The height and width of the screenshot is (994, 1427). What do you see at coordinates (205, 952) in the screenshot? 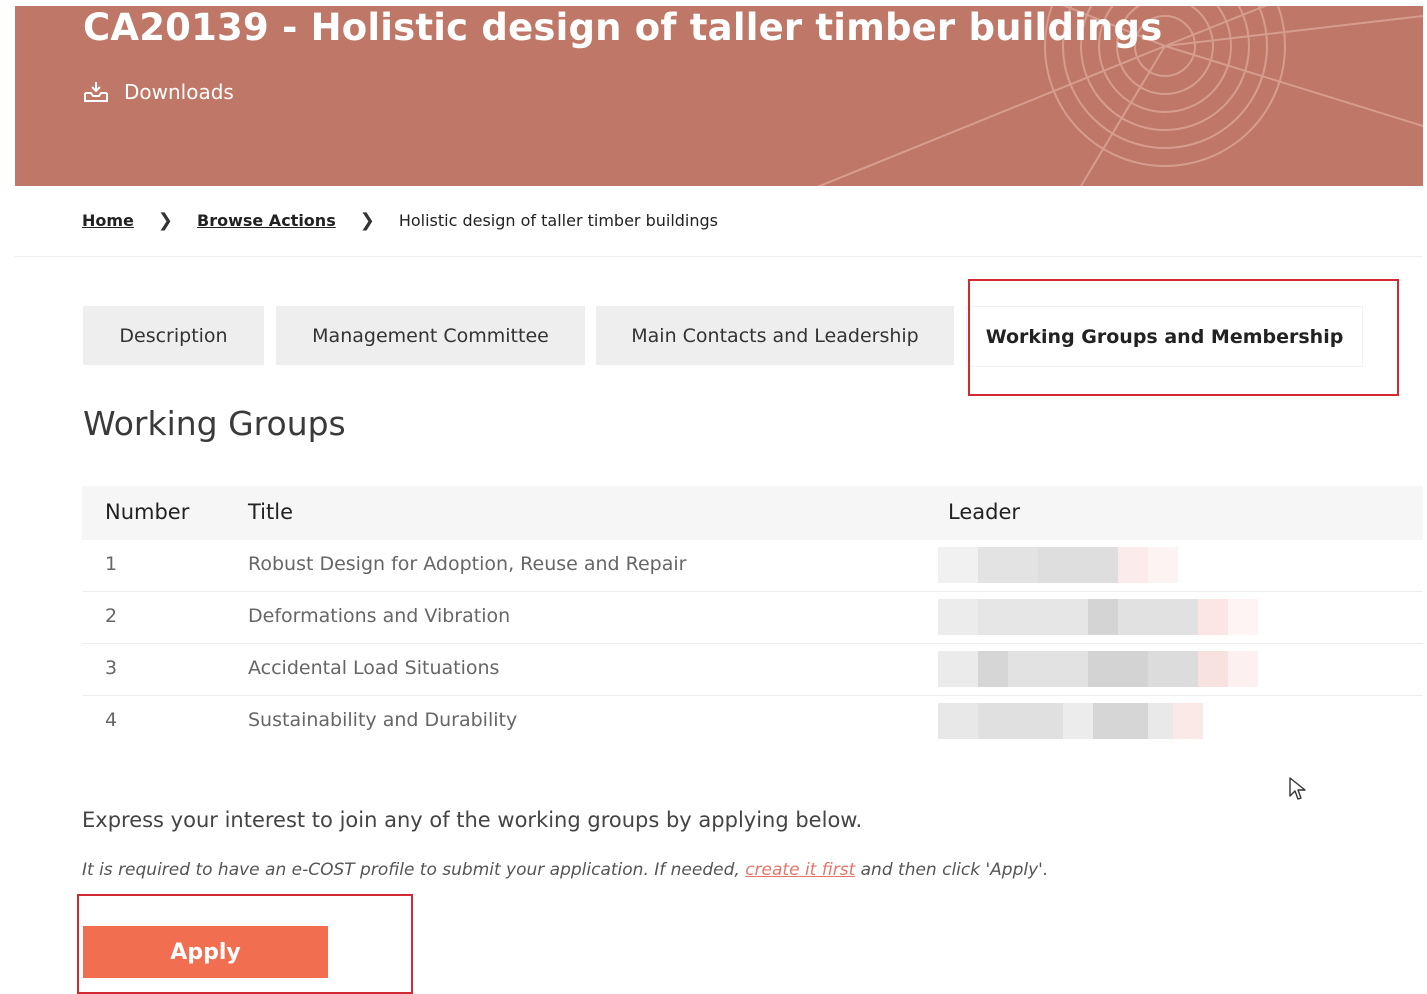
I see `apply-button: Apply` at bounding box center [205, 952].